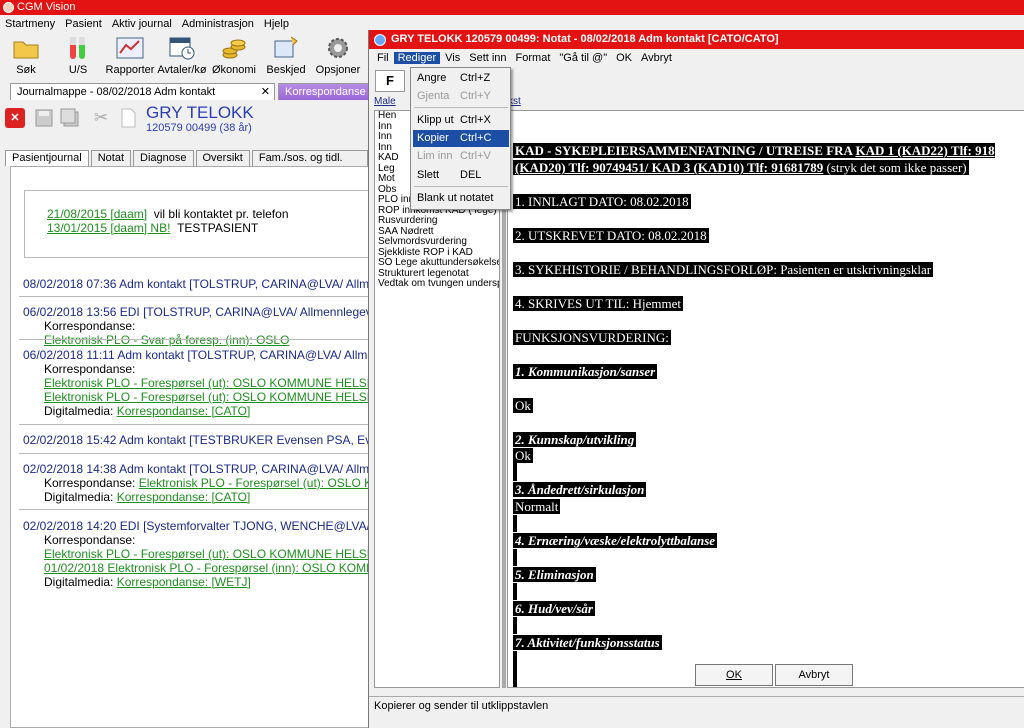 The height and width of the screenshot is (728, 1024). I want to click on editor-heading: 1. Kommunikasjon/sanser, so click(585, 371).